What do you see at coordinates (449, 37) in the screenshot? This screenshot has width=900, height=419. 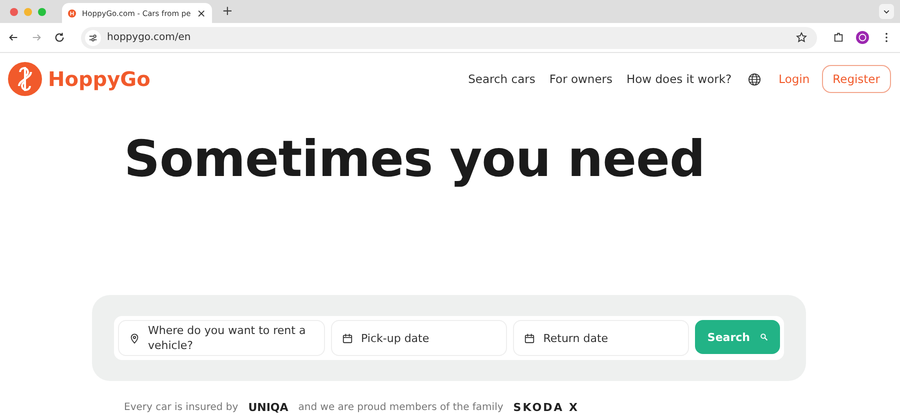 I see `address-field: hoppygo.com/en` at bounding box center [449, 37].